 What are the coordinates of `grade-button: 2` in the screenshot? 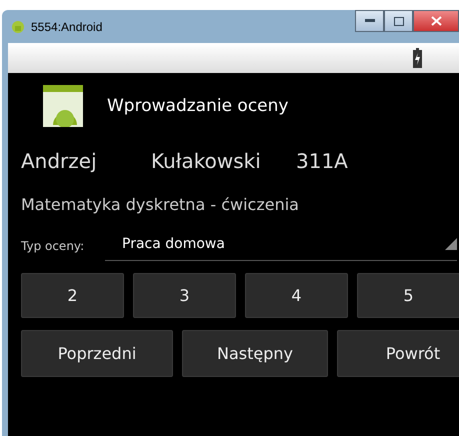 It's located at (72, 295).